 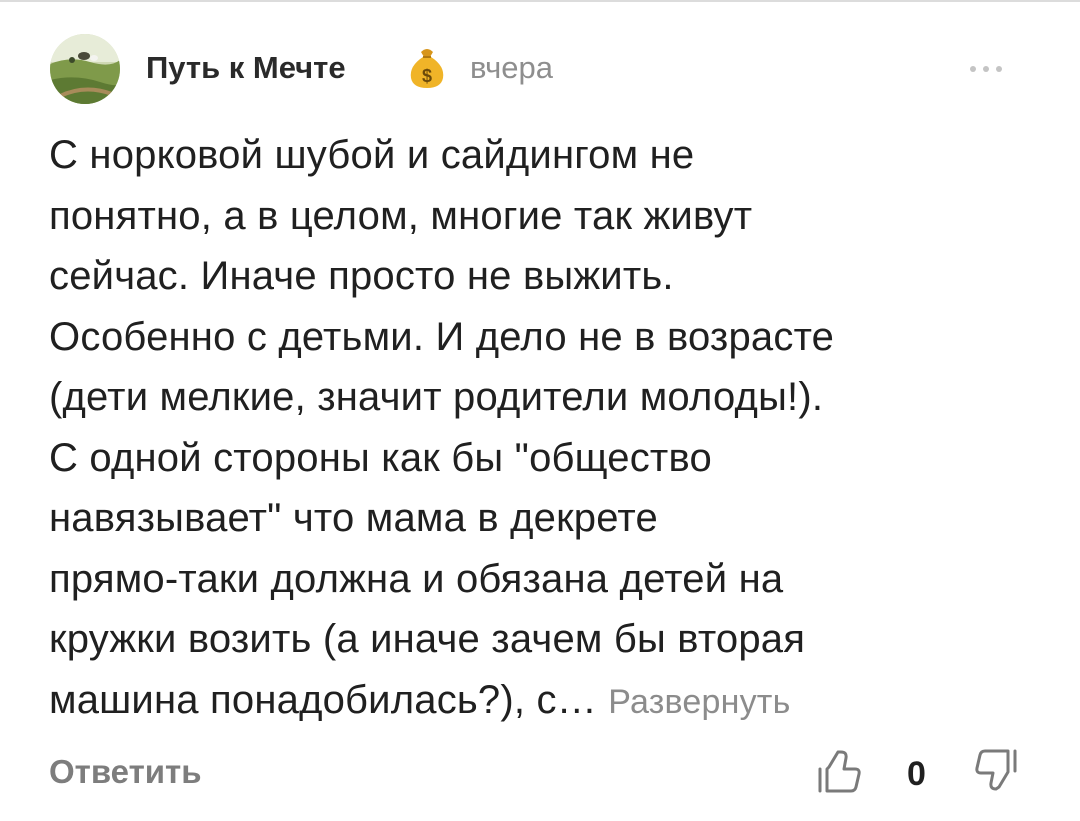 What do you see at coordinates (916, 774) in the screenshot?
I see `like-count: 0` at bounding box center [916, 774].